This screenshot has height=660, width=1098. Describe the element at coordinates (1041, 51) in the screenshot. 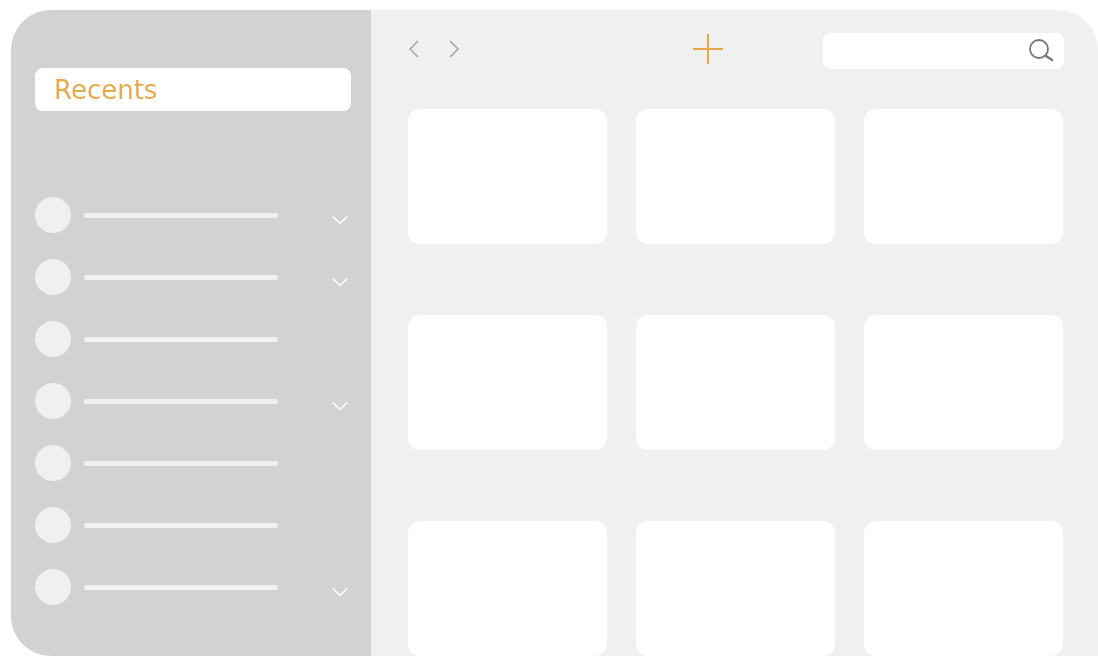

I see `search-icon` at that location.